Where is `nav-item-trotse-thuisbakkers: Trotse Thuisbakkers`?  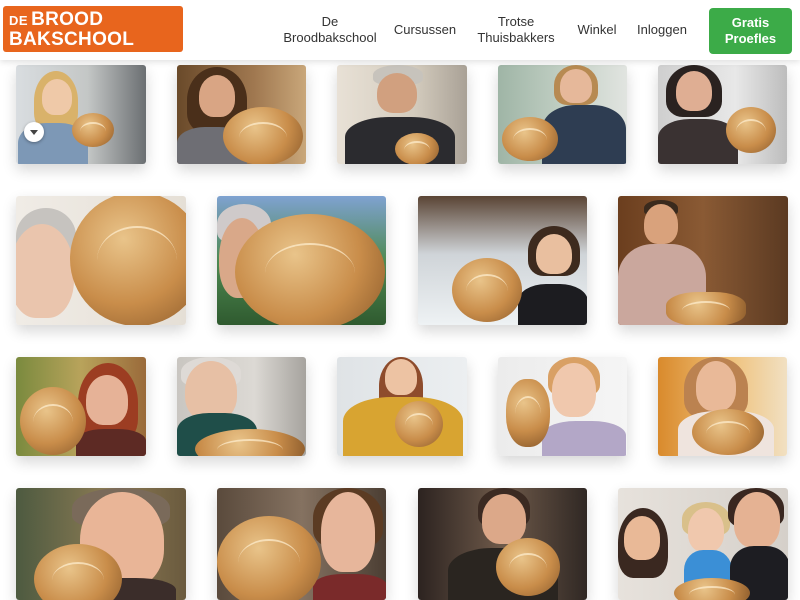 nav-item-trotse-thuisbakkers: Trotse Thuisbakkers is located at coordinates (516, 30).